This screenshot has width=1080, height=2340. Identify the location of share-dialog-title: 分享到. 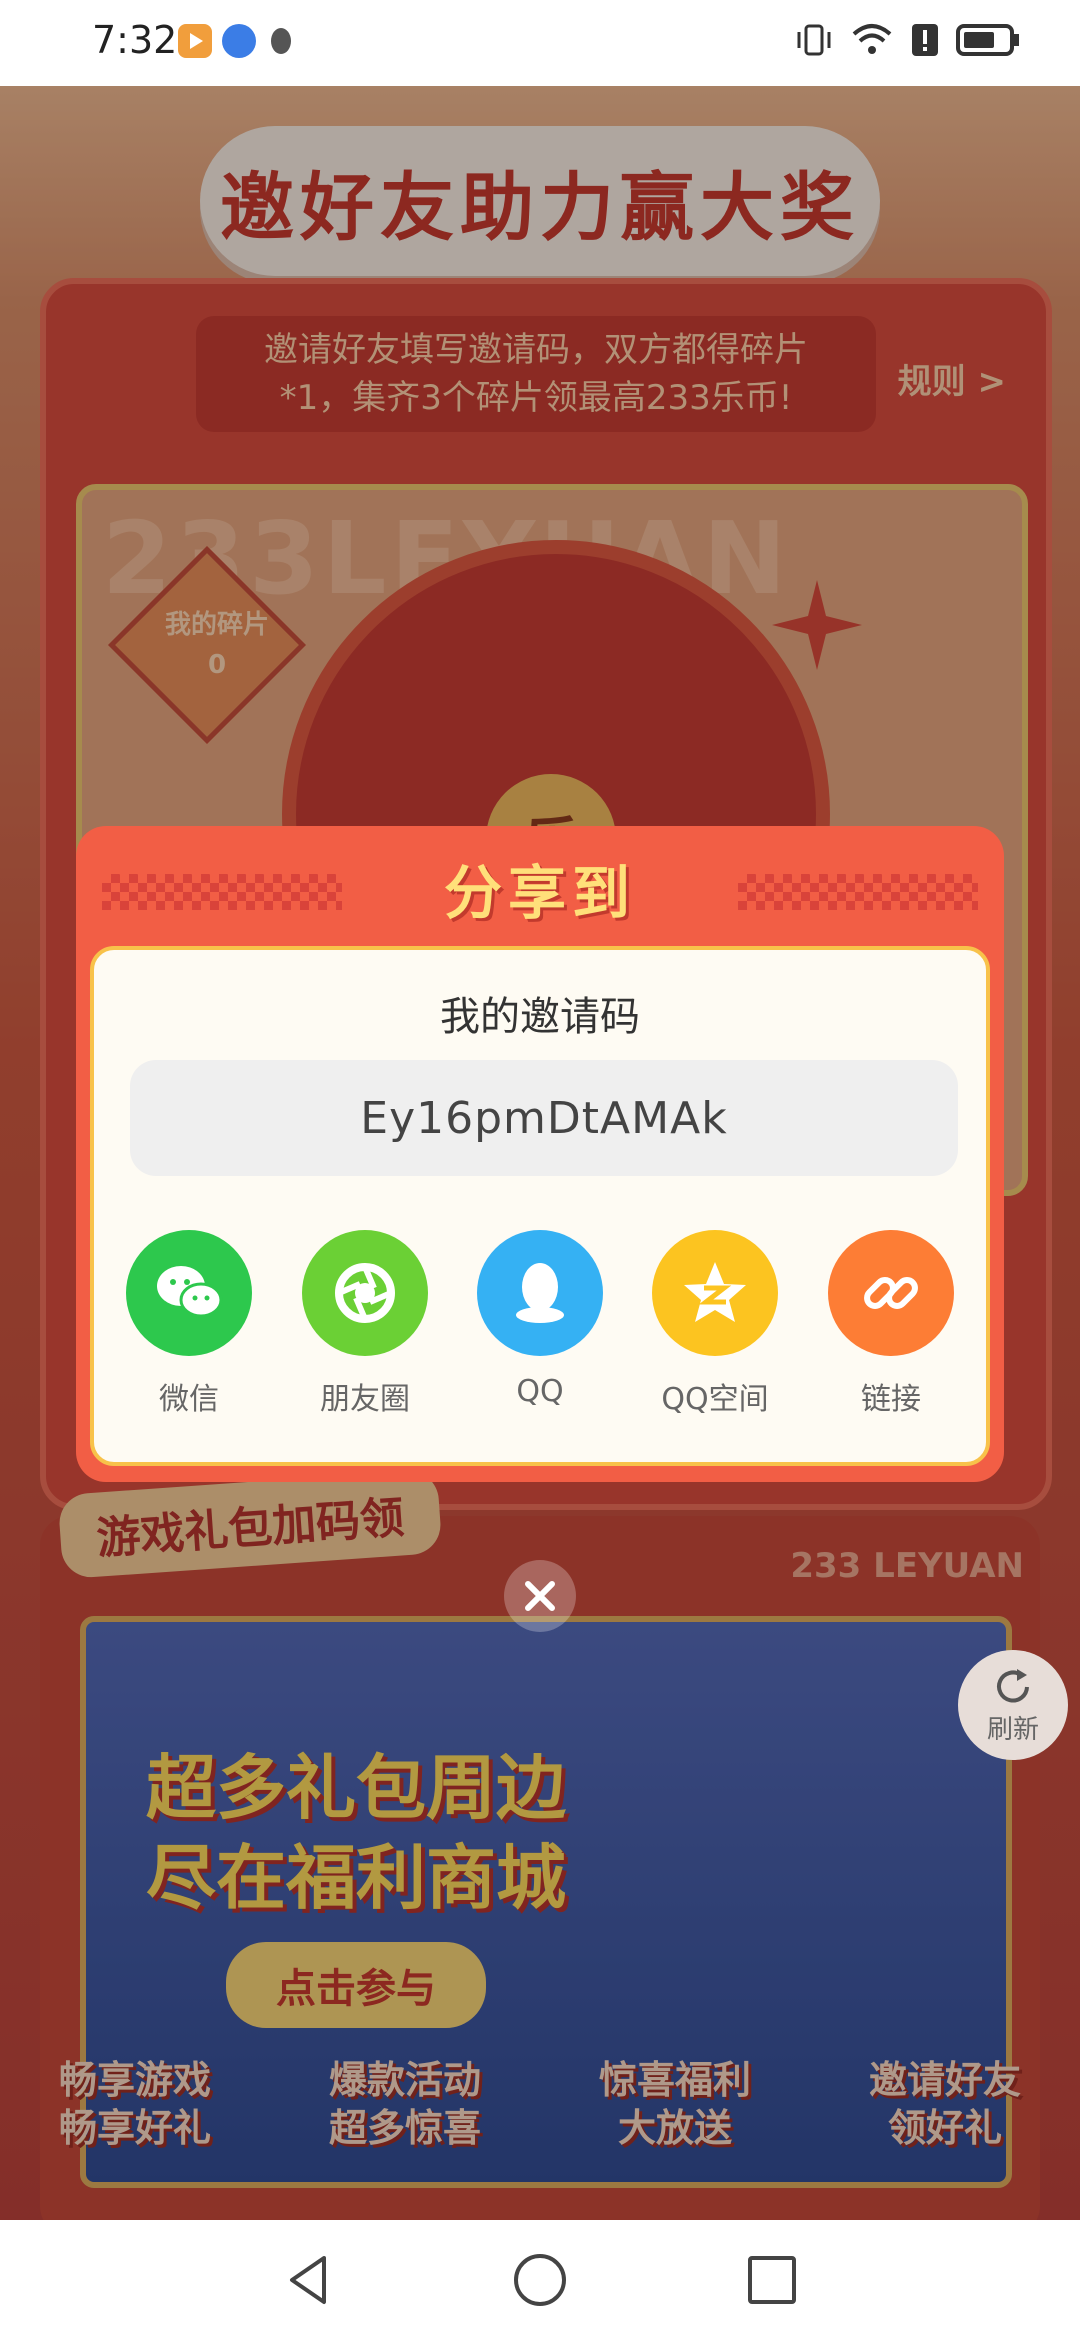
(539, 893).